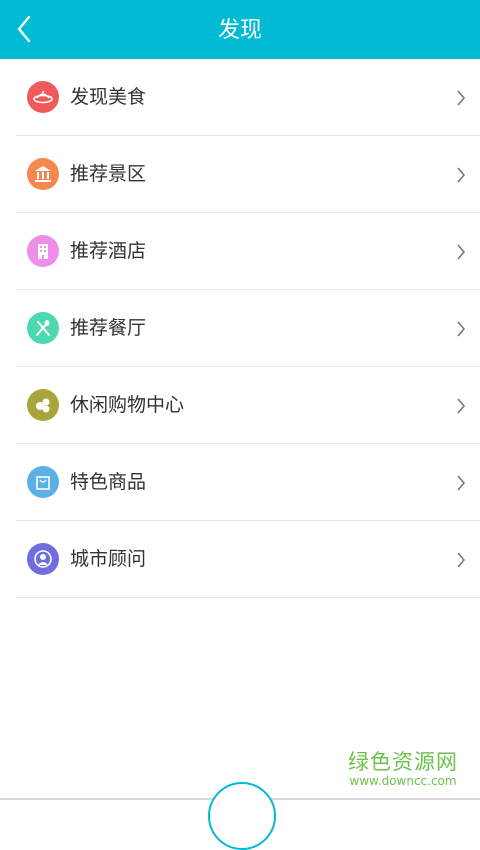 The width and height of the screenshot is (480, 850). I want to click on divider, so click(248, 597).